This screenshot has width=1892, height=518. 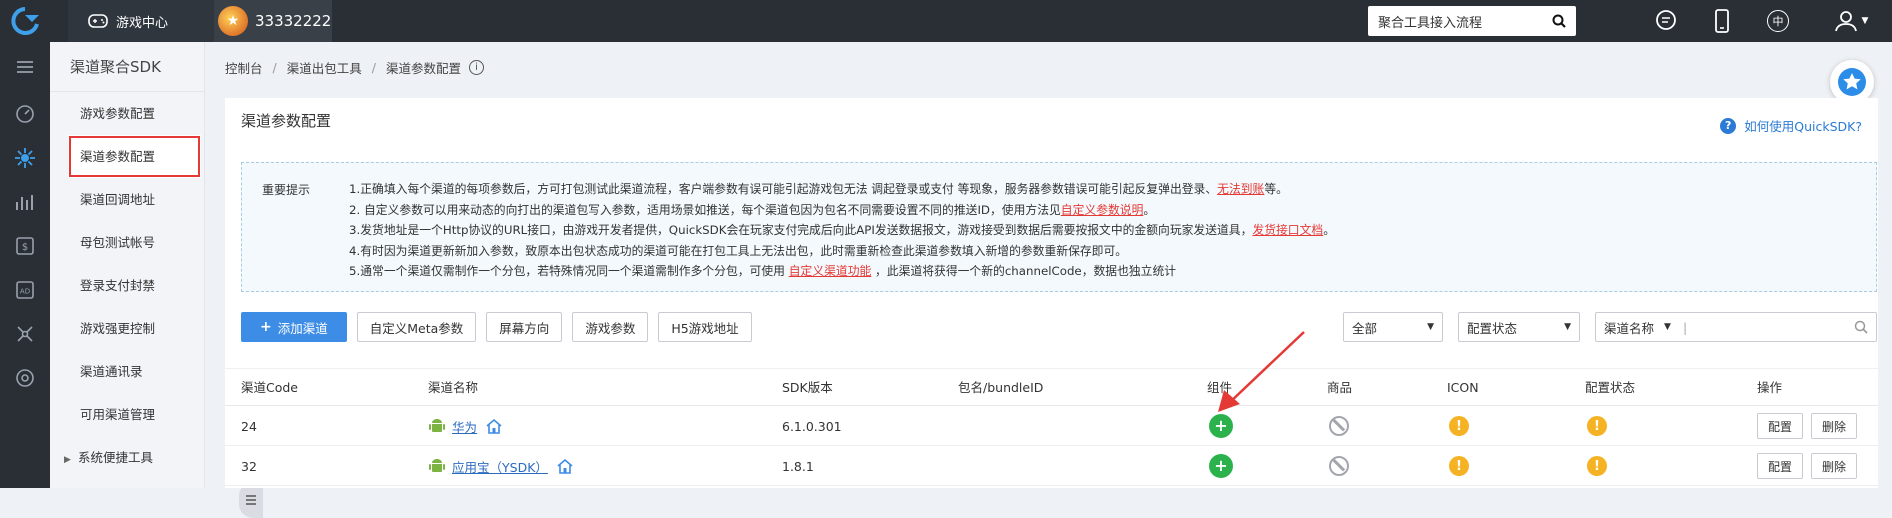 What do you see at coordinates (249, 466) in the screenshot?
I see `row-code: 32` at bounding box center [249, 466].